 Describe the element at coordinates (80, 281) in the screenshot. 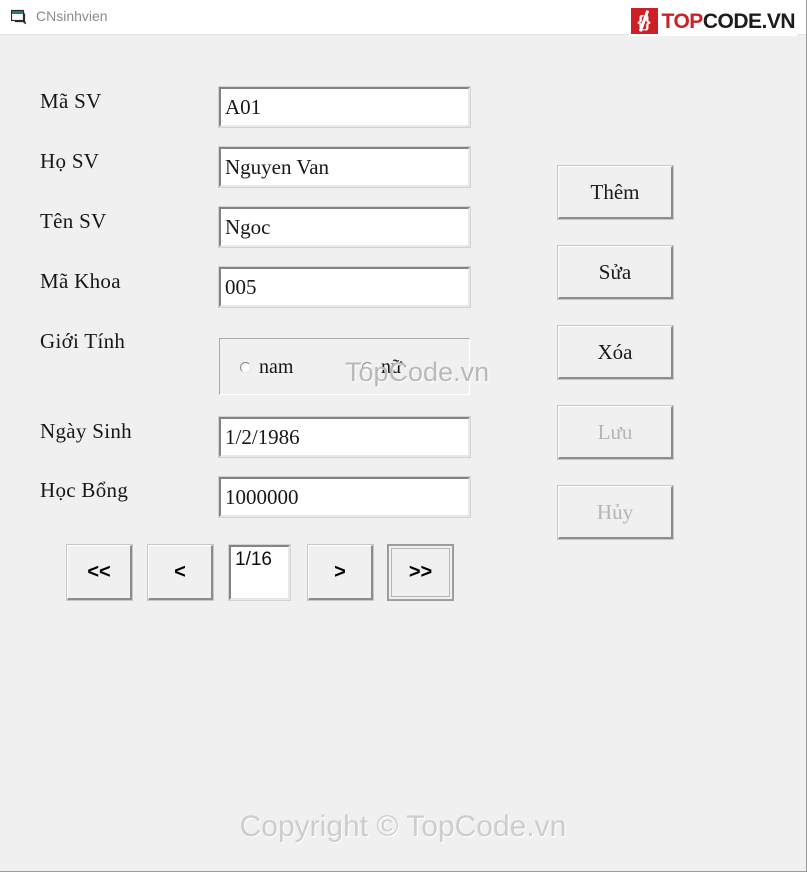

I see `label-ma-khoa: Mã Khoa` at that location.